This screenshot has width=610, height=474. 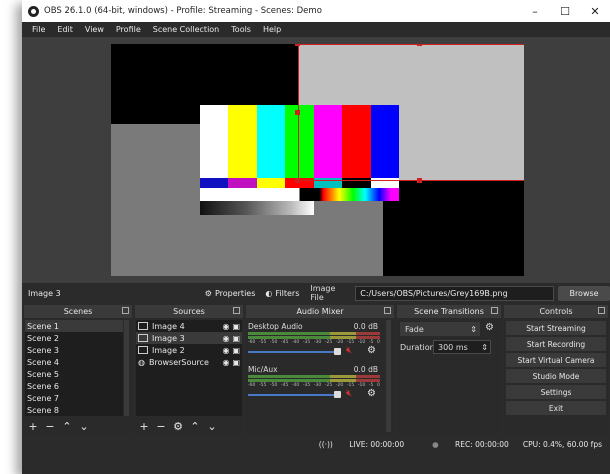 I want to click on volume-meter, so click(x=314, y=333).